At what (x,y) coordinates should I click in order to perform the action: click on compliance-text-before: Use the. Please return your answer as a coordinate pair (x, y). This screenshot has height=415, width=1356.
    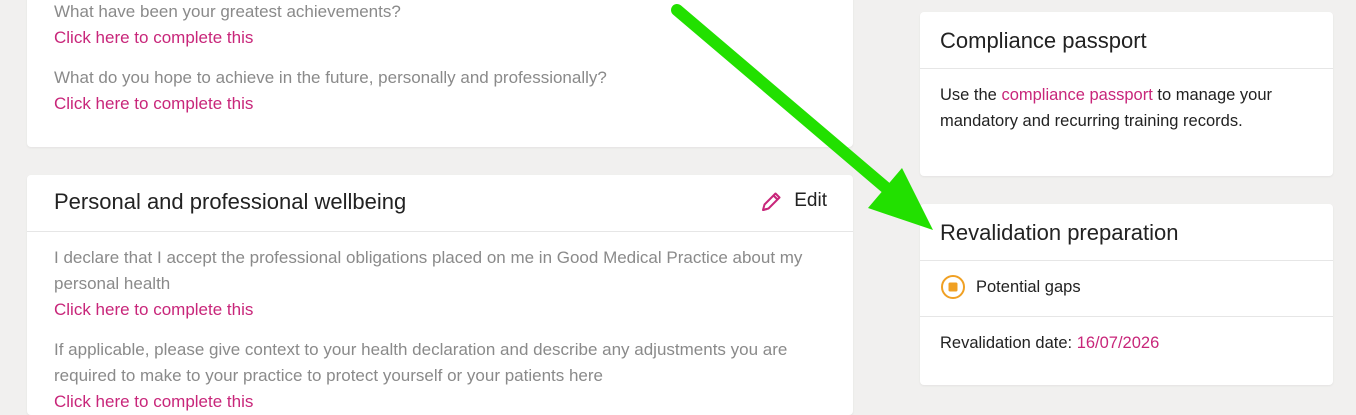
    Looking at the image, I should click on (971, 95).